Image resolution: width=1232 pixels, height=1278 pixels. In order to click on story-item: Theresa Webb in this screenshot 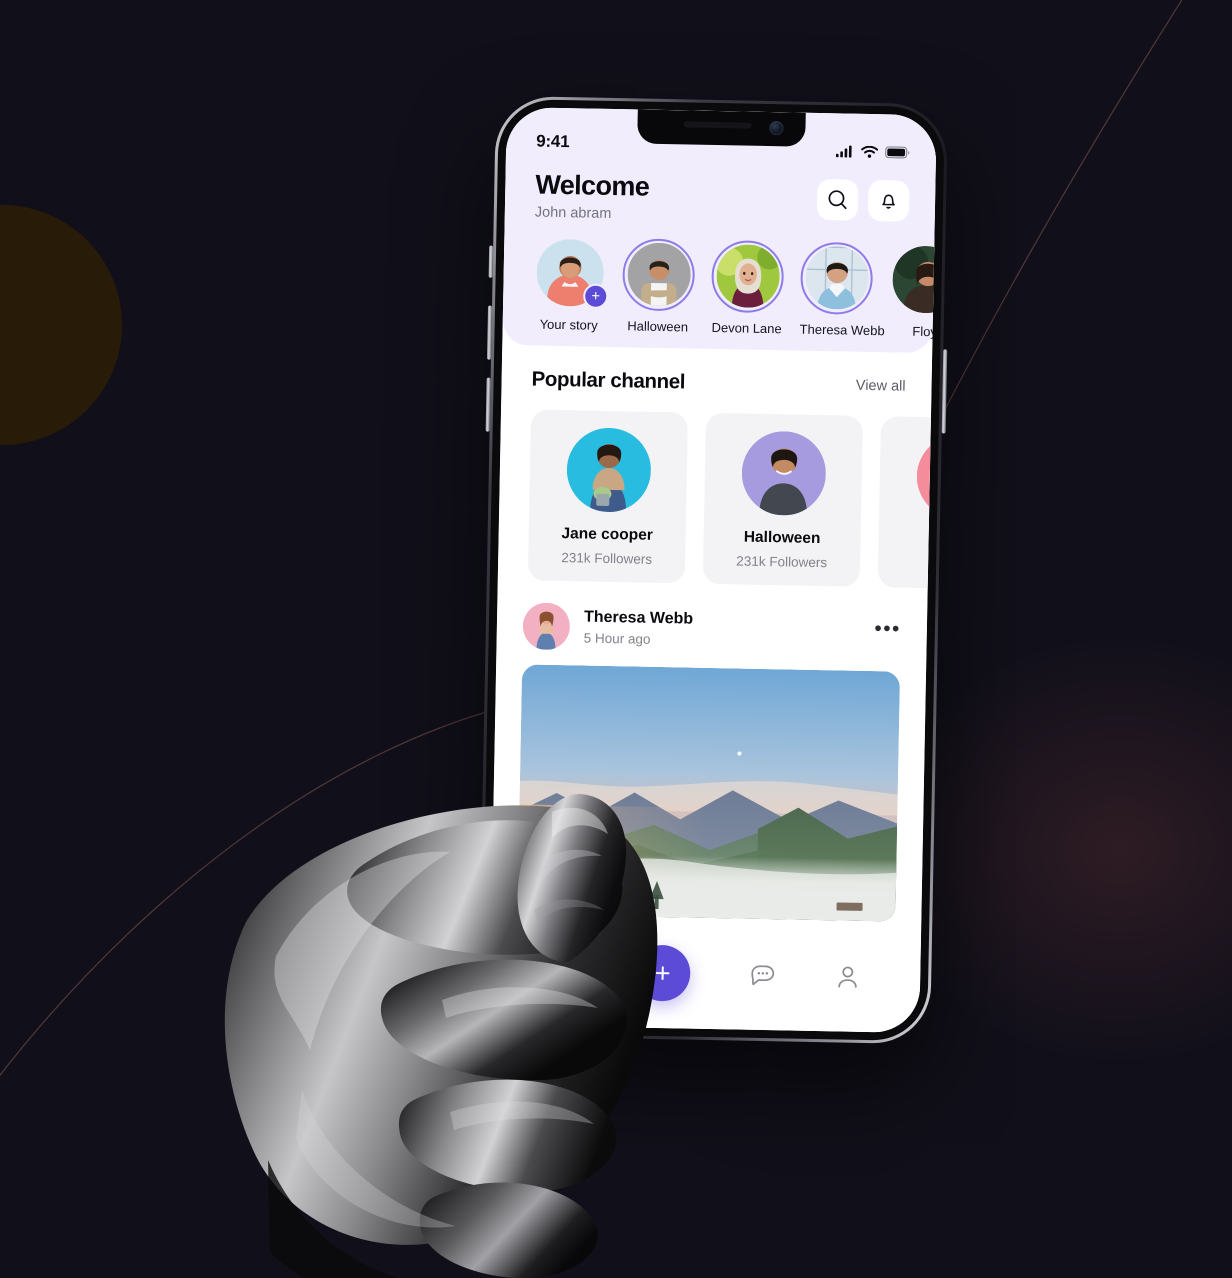, I will do `click(842, 290)`.